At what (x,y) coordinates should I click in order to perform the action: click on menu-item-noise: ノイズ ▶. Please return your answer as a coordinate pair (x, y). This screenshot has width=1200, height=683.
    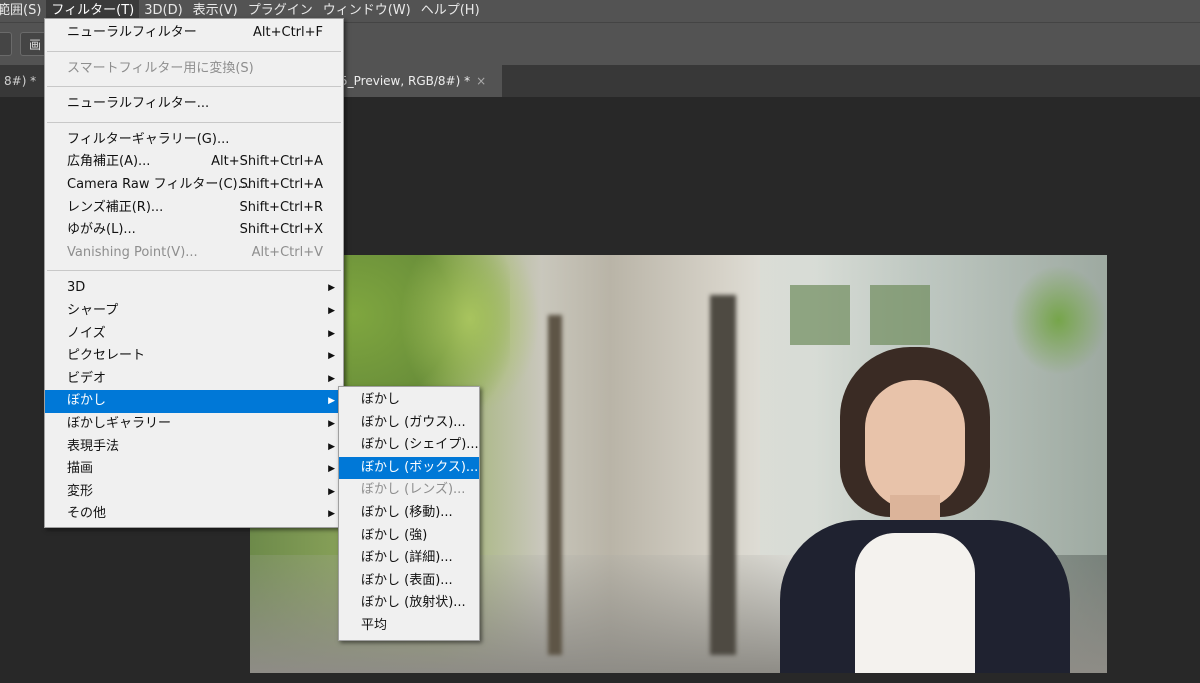
    Looking at the image, I should click on (194, 334).